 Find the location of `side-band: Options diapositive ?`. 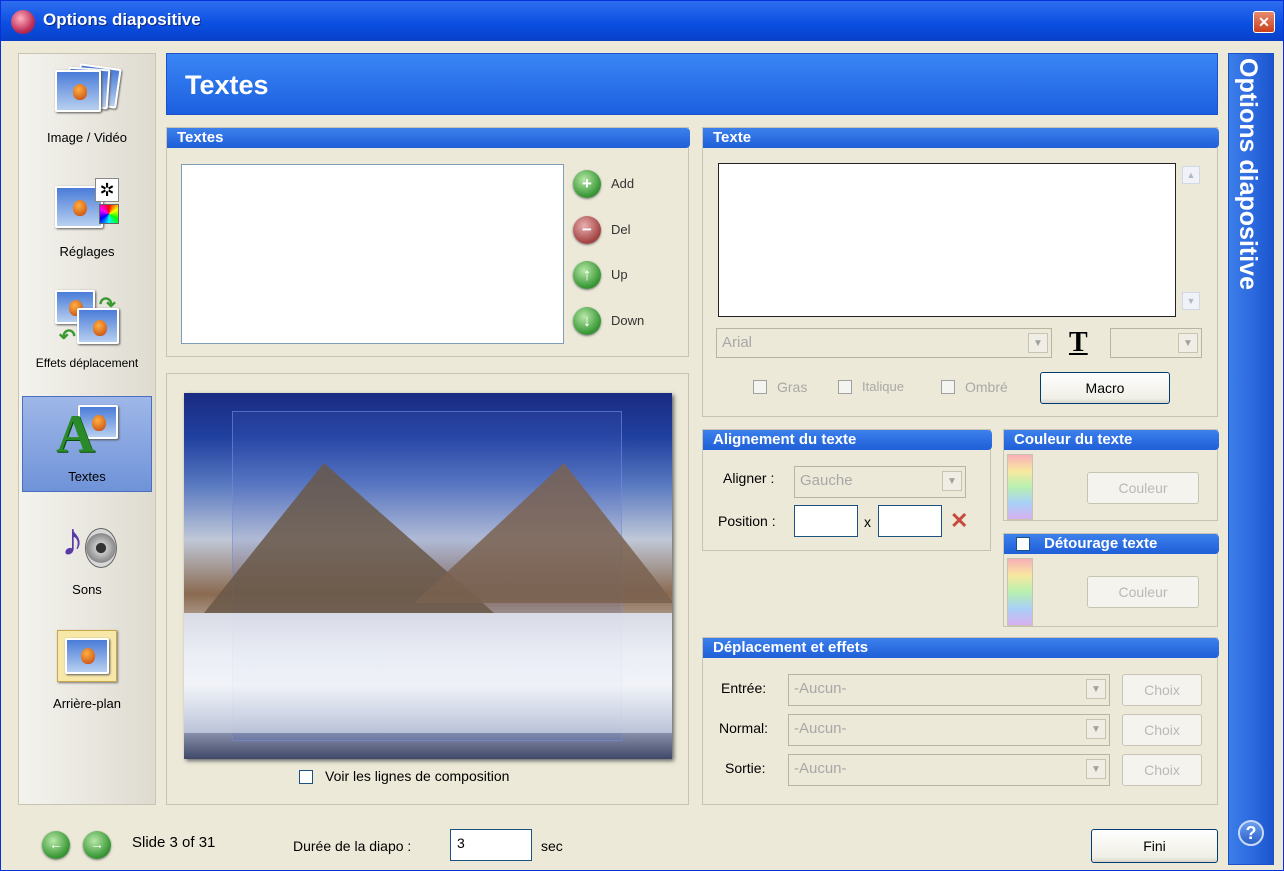

side-band: Options diapositive ? is located at coordinates (1251, 459).